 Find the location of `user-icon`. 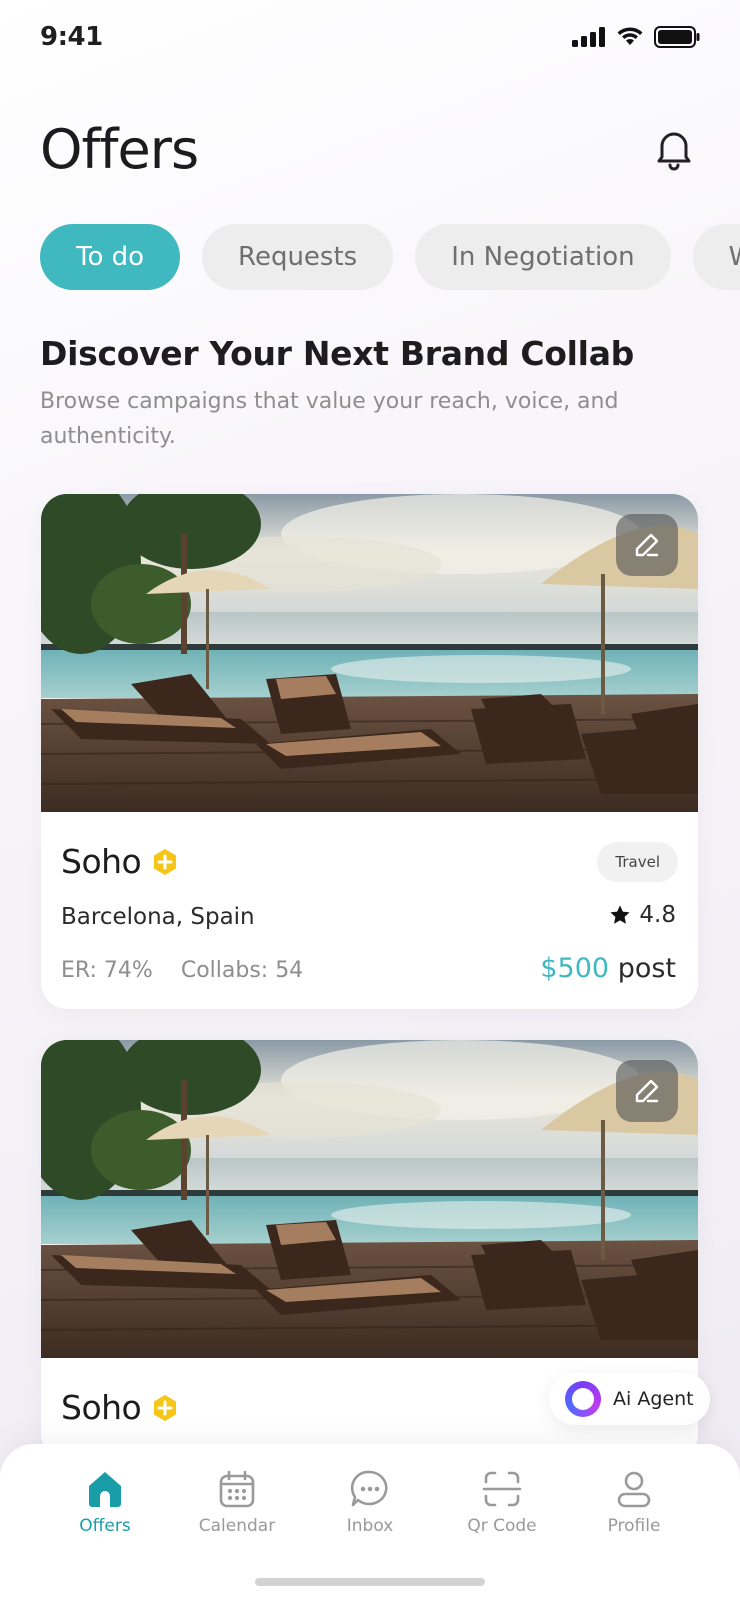

user-icon is located at coordinates (634, 1489).